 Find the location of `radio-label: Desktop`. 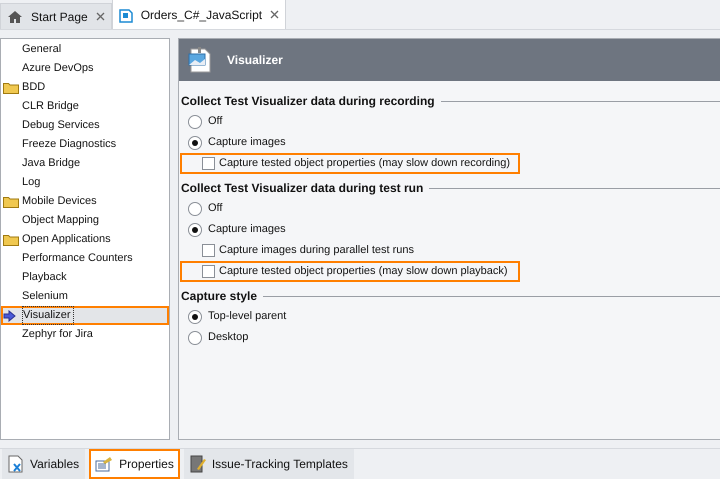

radio-label: Desktop is located at coordinates (228, 338).